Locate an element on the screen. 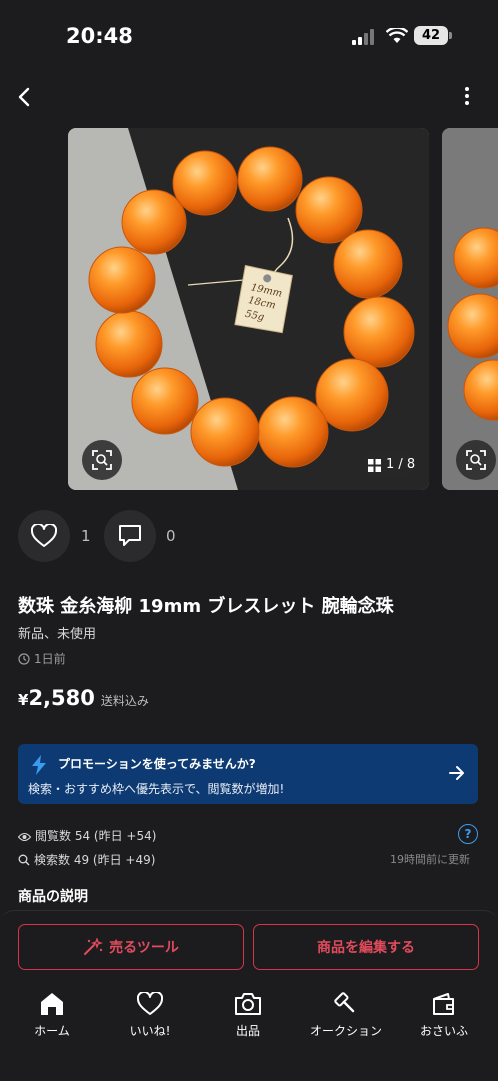 The width and height of the screenshot is (498, 1081). status-time: 20:48 is located at coordinates (99, 36).